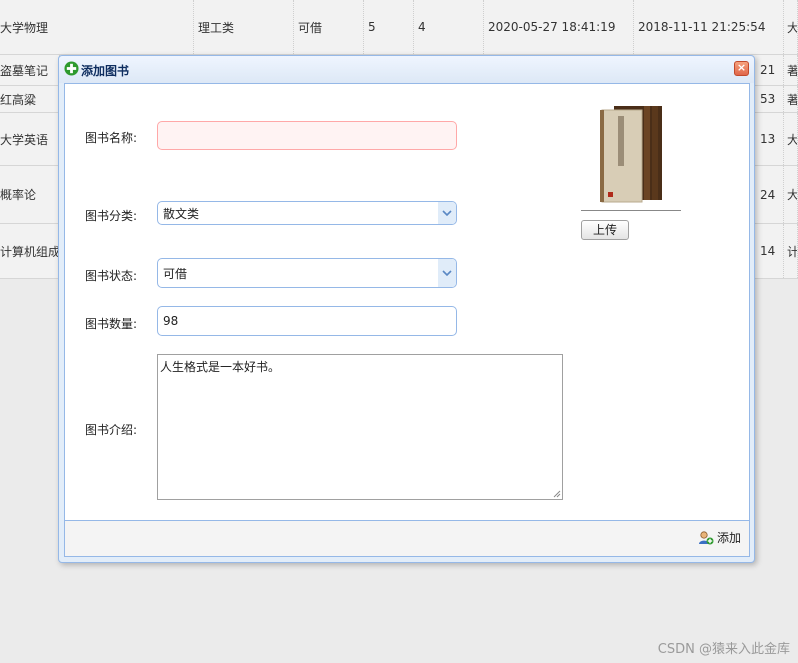 This screenshot has width=798, height=663. I want to click on table-cell: 计, so click(791, 251).